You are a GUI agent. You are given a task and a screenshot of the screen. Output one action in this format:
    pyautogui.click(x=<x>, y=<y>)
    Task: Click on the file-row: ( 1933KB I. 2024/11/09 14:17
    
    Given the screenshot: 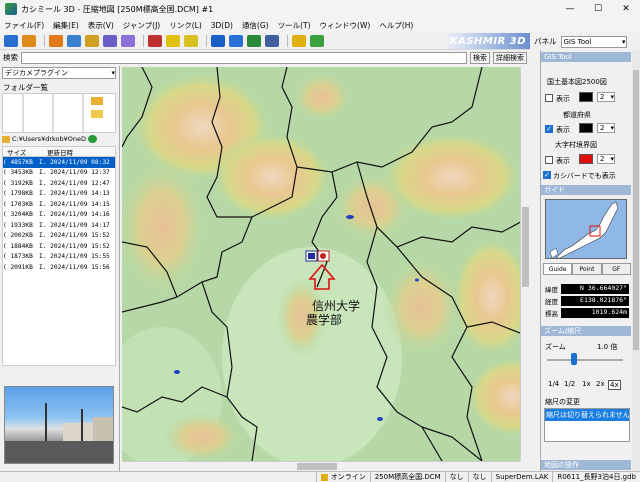 What is the action you would take?
    pyautogui.click(x=59, y=225)
    